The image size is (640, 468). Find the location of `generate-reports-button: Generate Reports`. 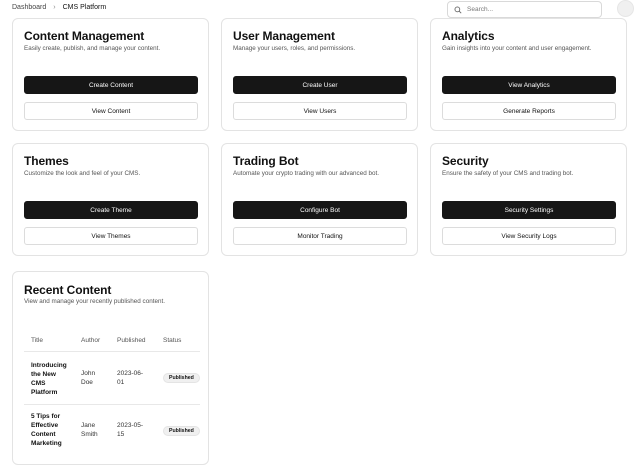

generate-reports-button: Generate Reports is located at coordinates (529, 111).